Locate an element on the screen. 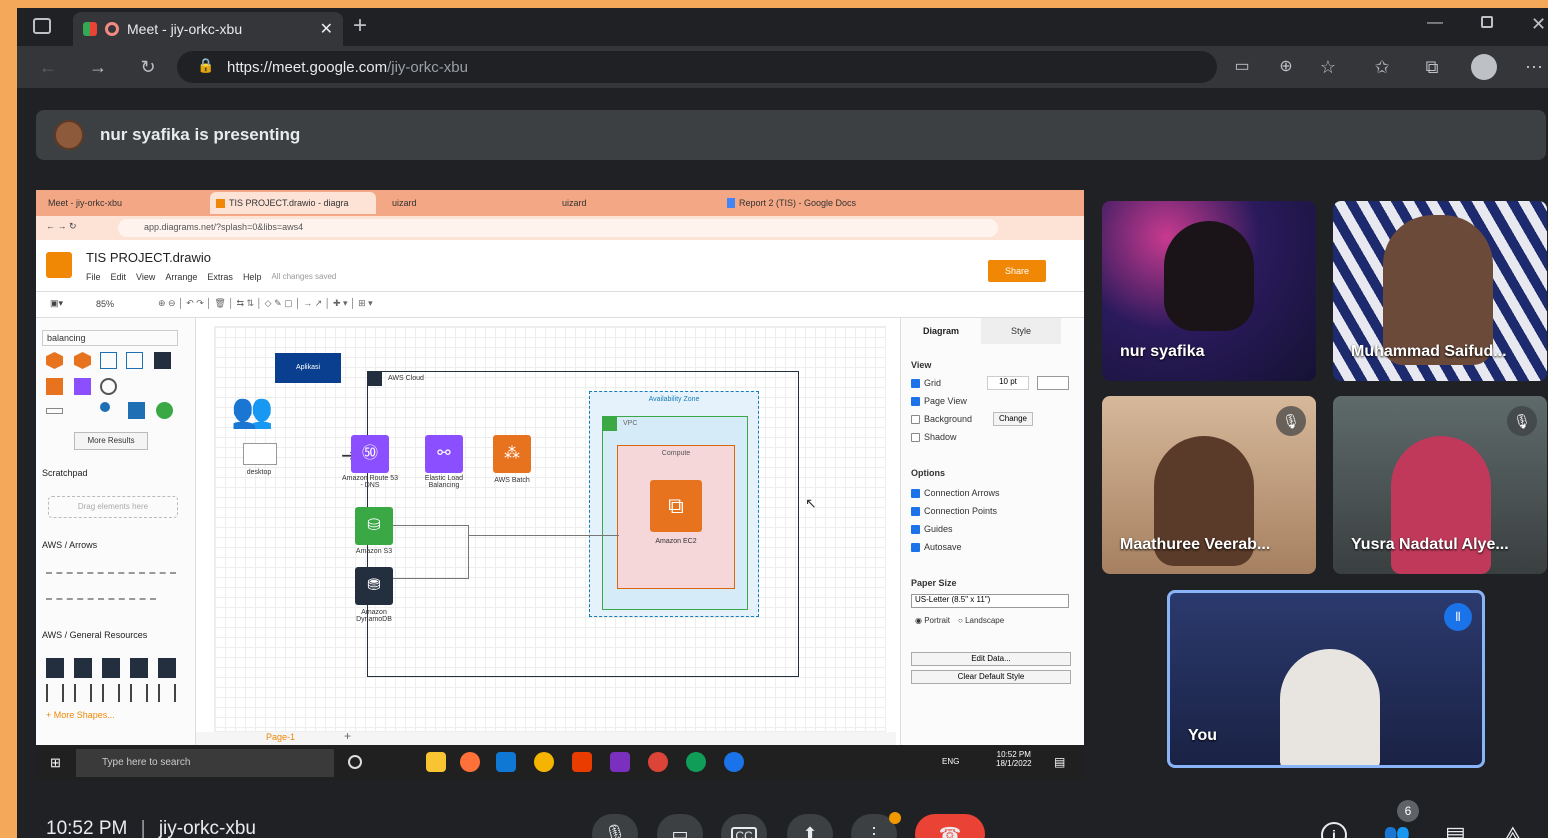 This screenshot has height=838, width=1548. vpc-group: VPC Compute ⧉ Amazon EC2 is located at coordinates (675, 513).